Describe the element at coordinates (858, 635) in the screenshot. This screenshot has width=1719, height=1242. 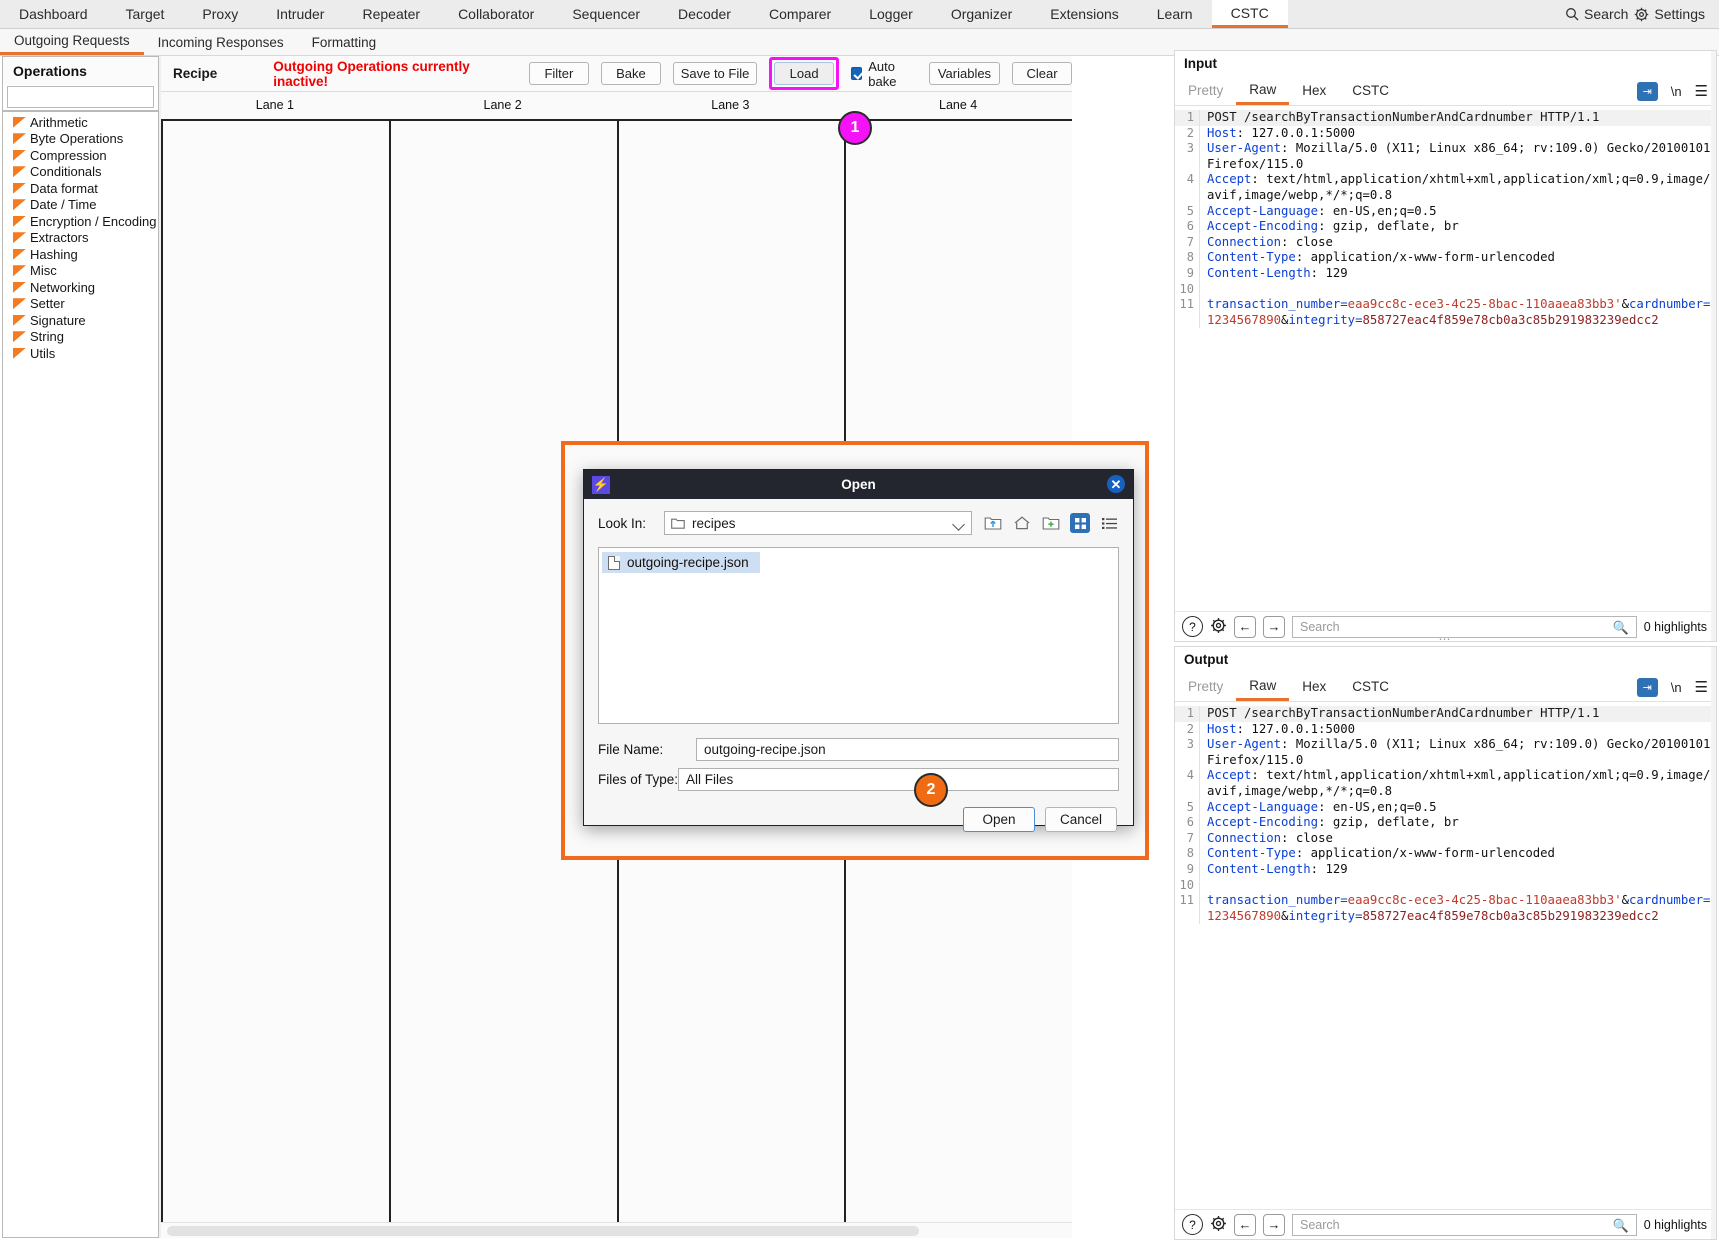
I see `file-list: outgoing-recipe.json` at that location.